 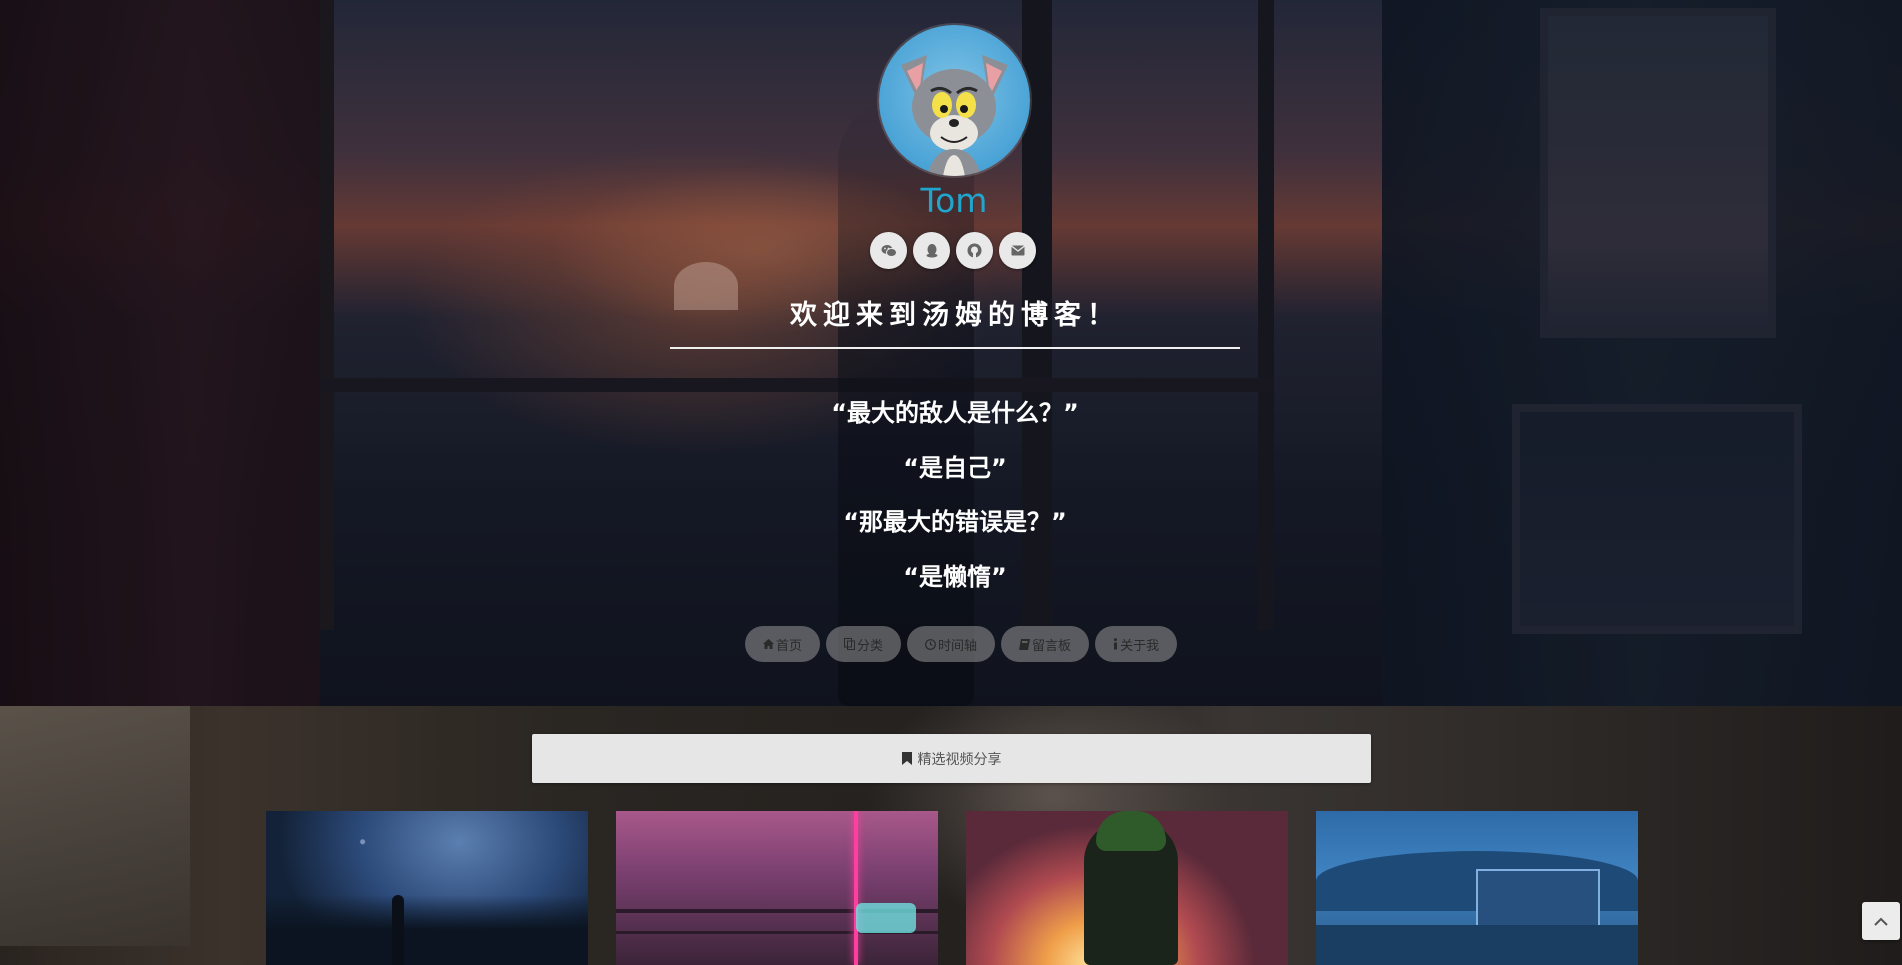 What do you see at coordinates (1140, 646) in the screenshot?
I see `nav-label: 关于我` at bounding box center [1140, 646].